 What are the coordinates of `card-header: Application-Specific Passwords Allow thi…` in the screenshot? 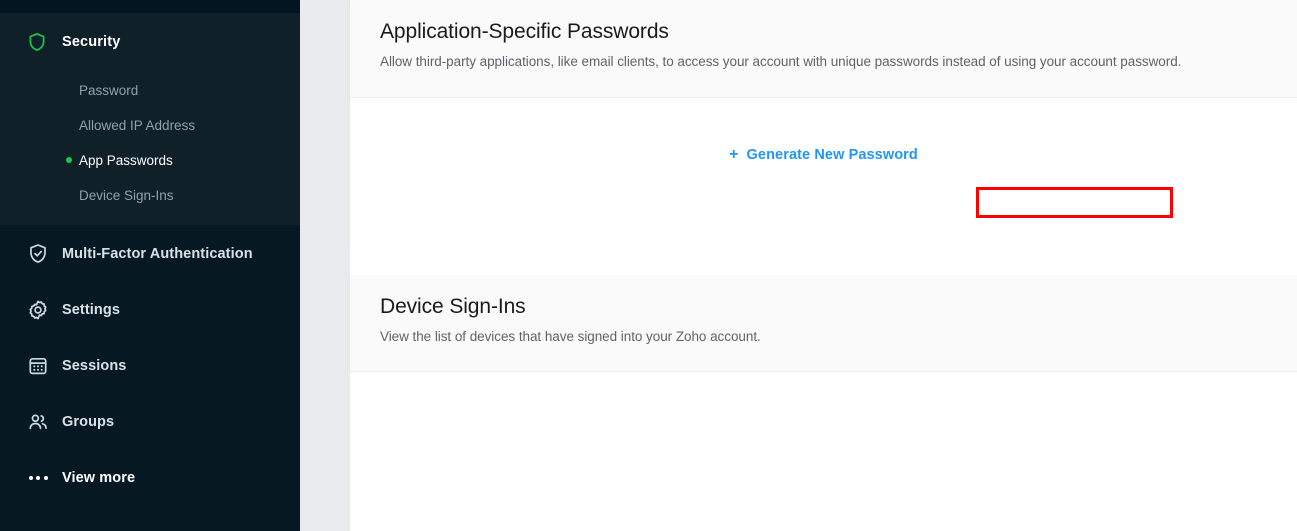 It's located at (823, 49).